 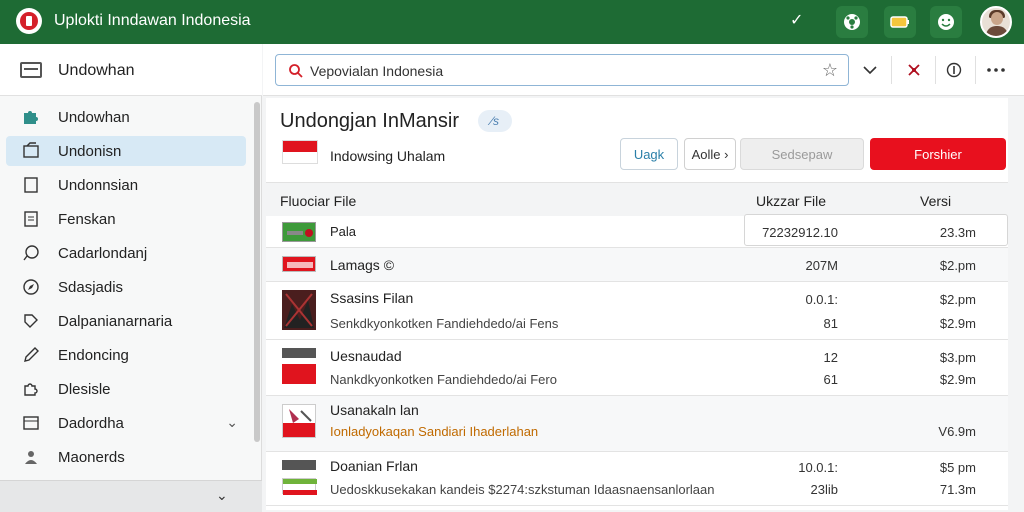 I want to click on sidebar-item-0: Undowhan, so click(x=126, y=117).